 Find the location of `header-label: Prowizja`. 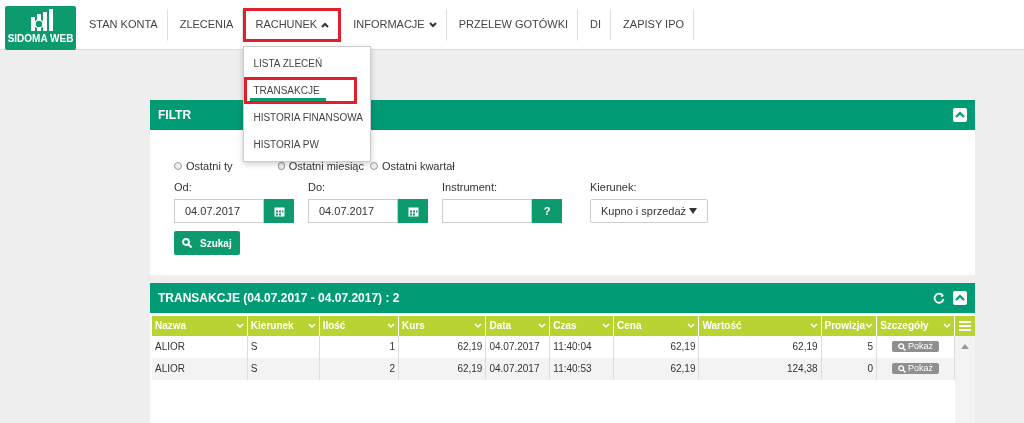

header-label: Prowizja is located at coordinates (845, 326).